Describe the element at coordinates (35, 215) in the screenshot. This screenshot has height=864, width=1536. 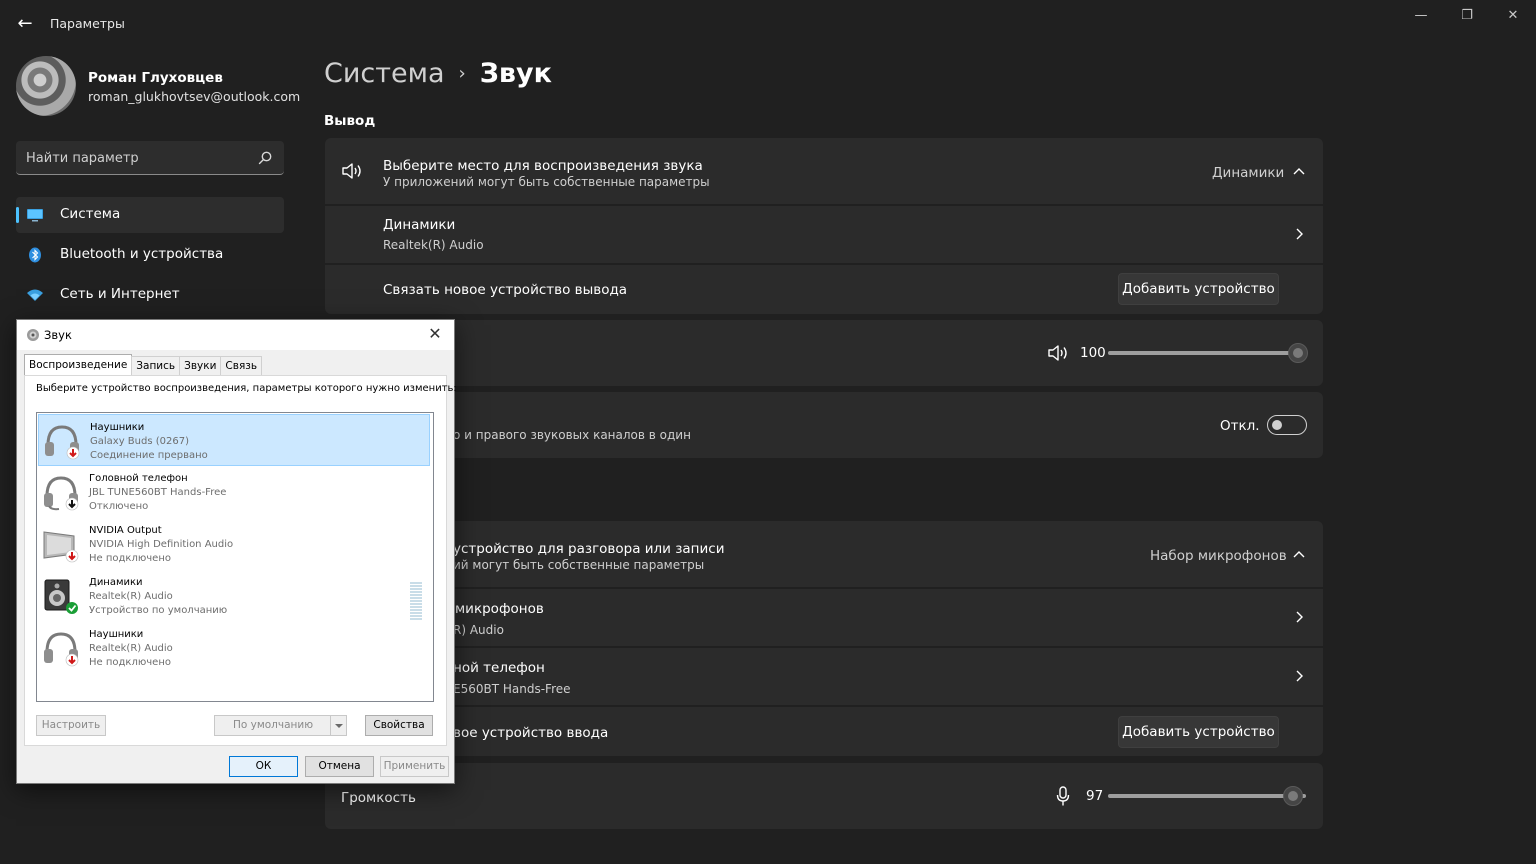
I see `monitor-icon` at that location.